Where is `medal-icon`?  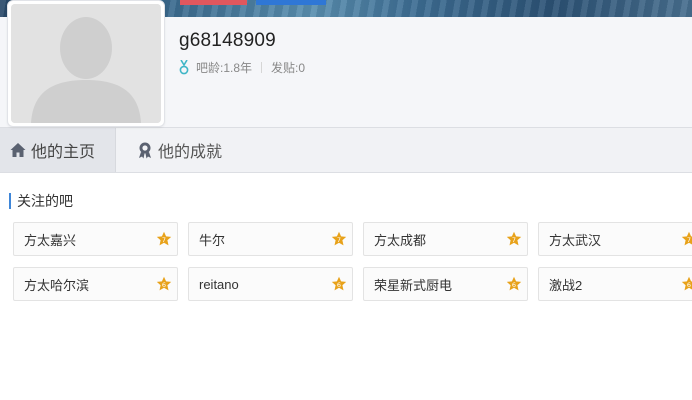
medal-icon is located at coordinates (184, 66).